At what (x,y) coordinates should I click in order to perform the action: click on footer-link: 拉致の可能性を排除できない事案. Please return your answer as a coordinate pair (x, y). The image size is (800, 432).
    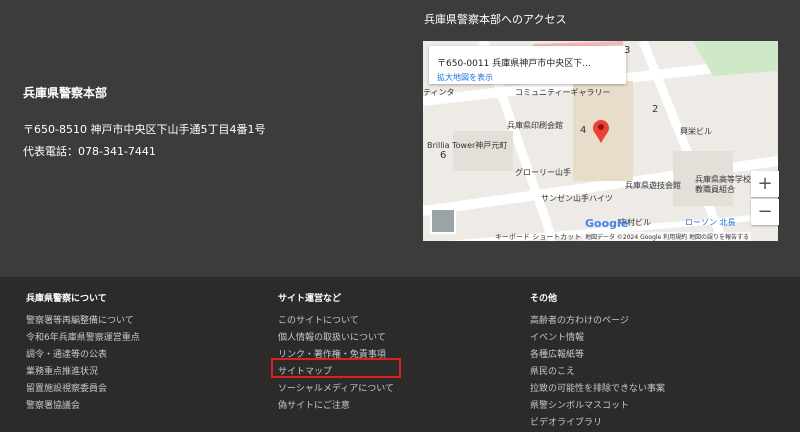
    Looking at the image, I should click on (597, 389).